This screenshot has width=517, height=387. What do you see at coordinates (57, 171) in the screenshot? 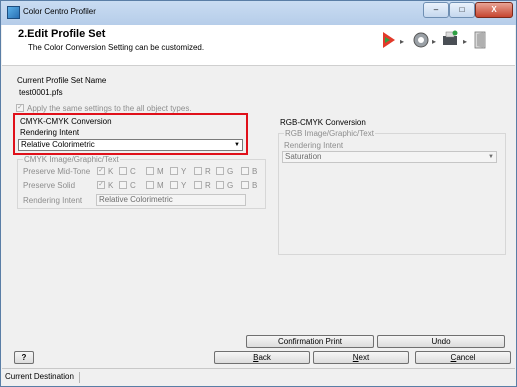
I see `preserve-midtone-label: Preserve Mid-Tone` at bounding box center [57, 171].